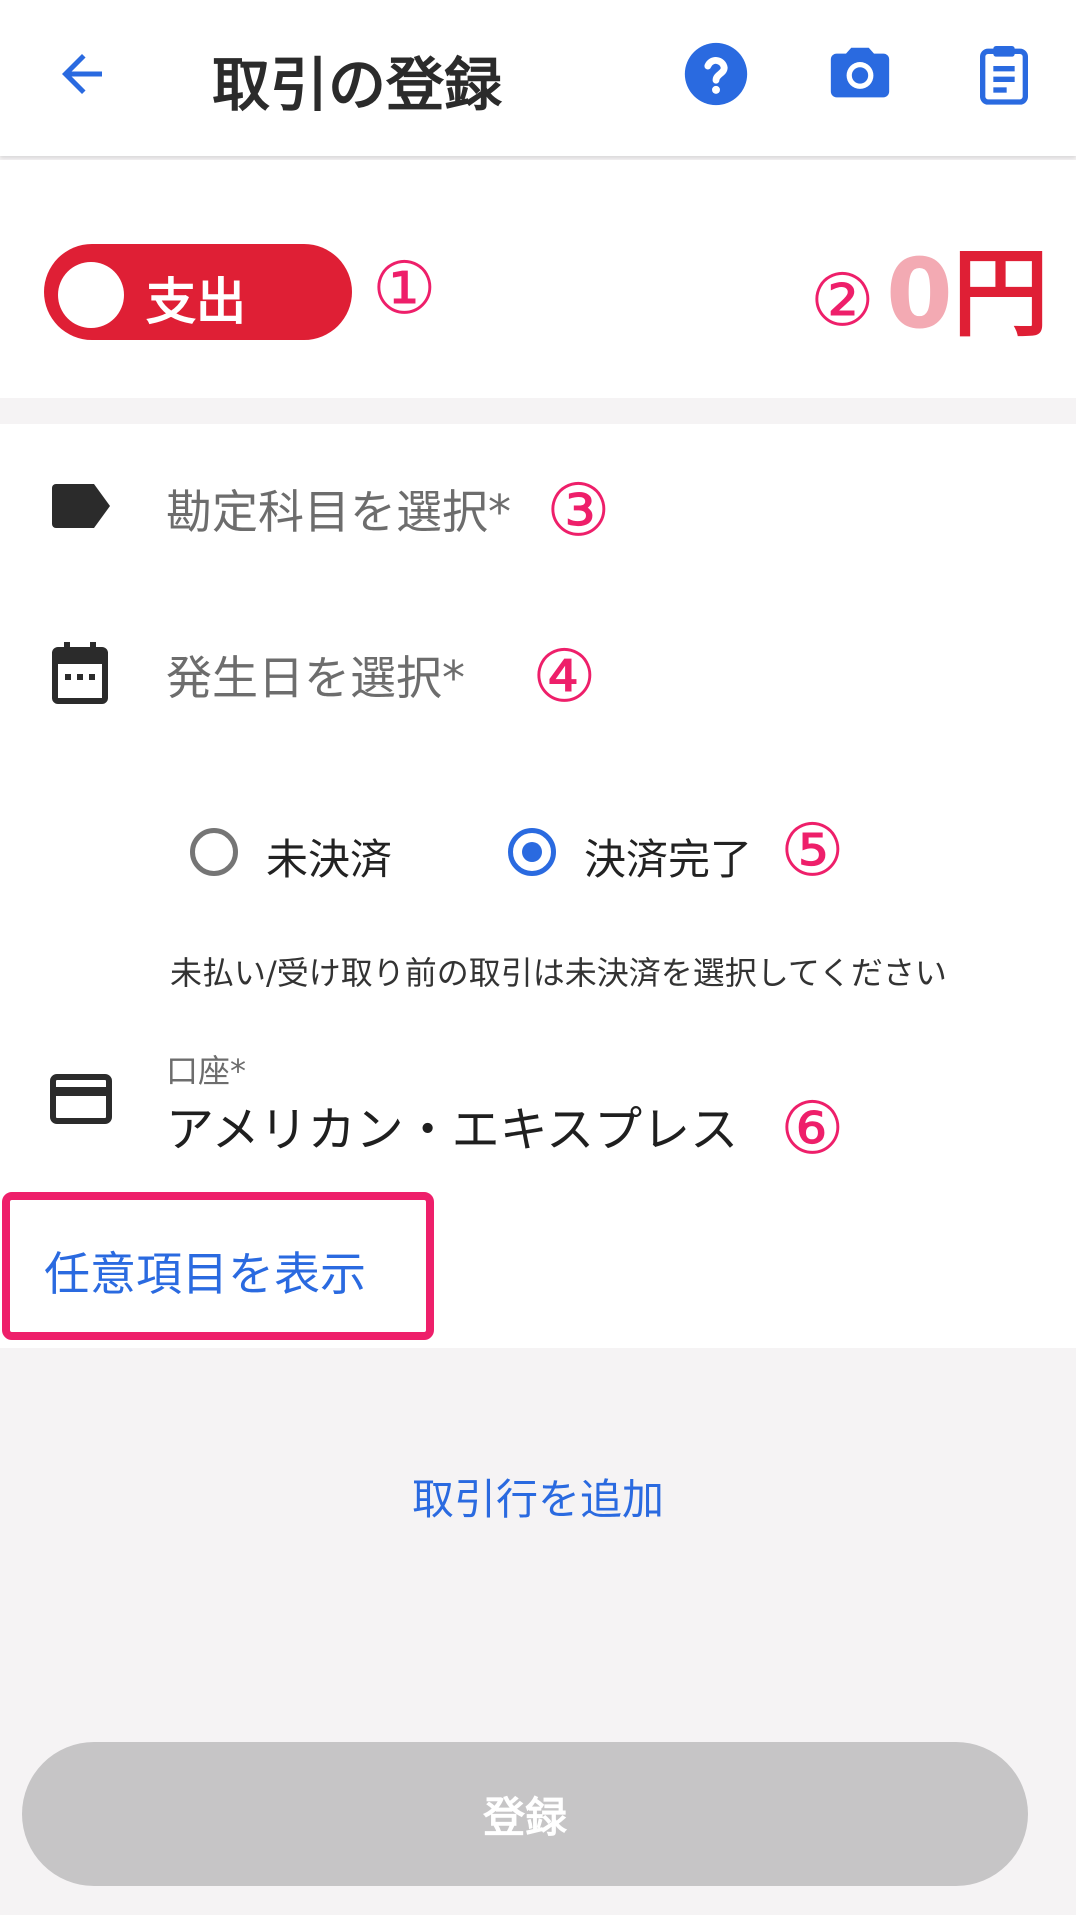  I want to click on show-optional-fields-link: 任意項目を表示, so click(205, 1271).